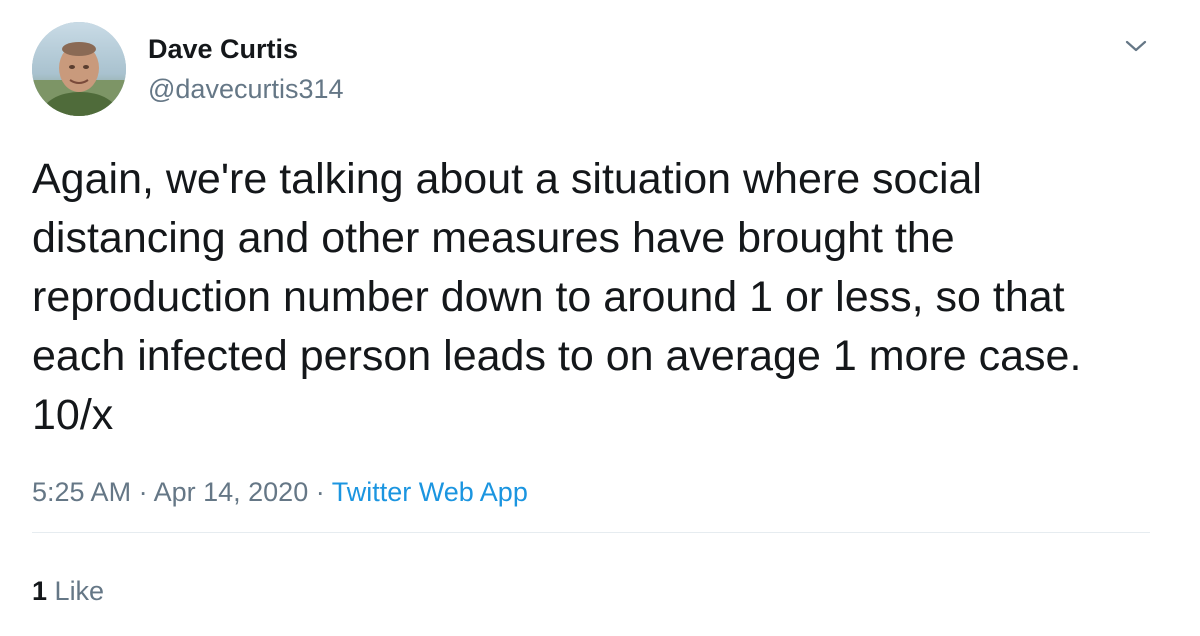 Image resolution: width=1200 pixels, height=636 pixels. Describe the element at coordinates (1136, 46) in the screenshot. I see `chevron-down-icon` at that location.